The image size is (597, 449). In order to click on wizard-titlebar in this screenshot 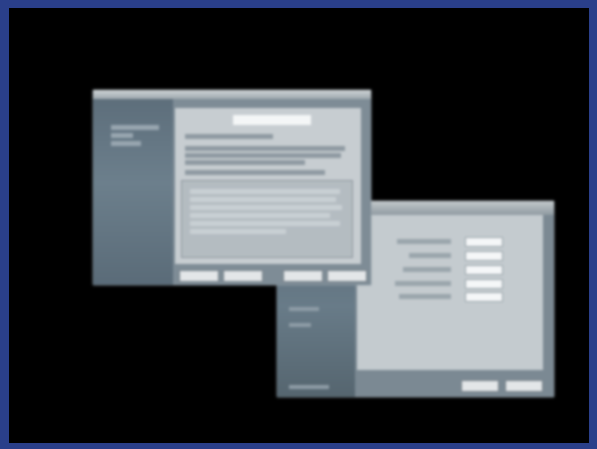, I will do `click(232, 94)`.